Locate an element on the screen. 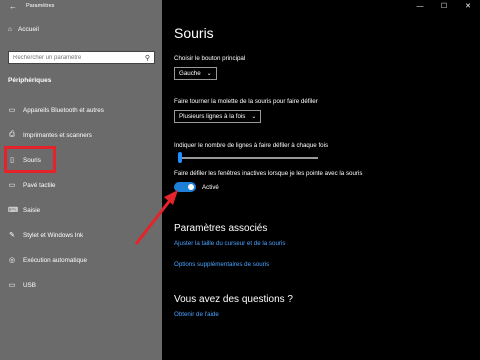  sidebar-item-autoplay: ◎ Exécution automatique is located at coordinates (48, 260).